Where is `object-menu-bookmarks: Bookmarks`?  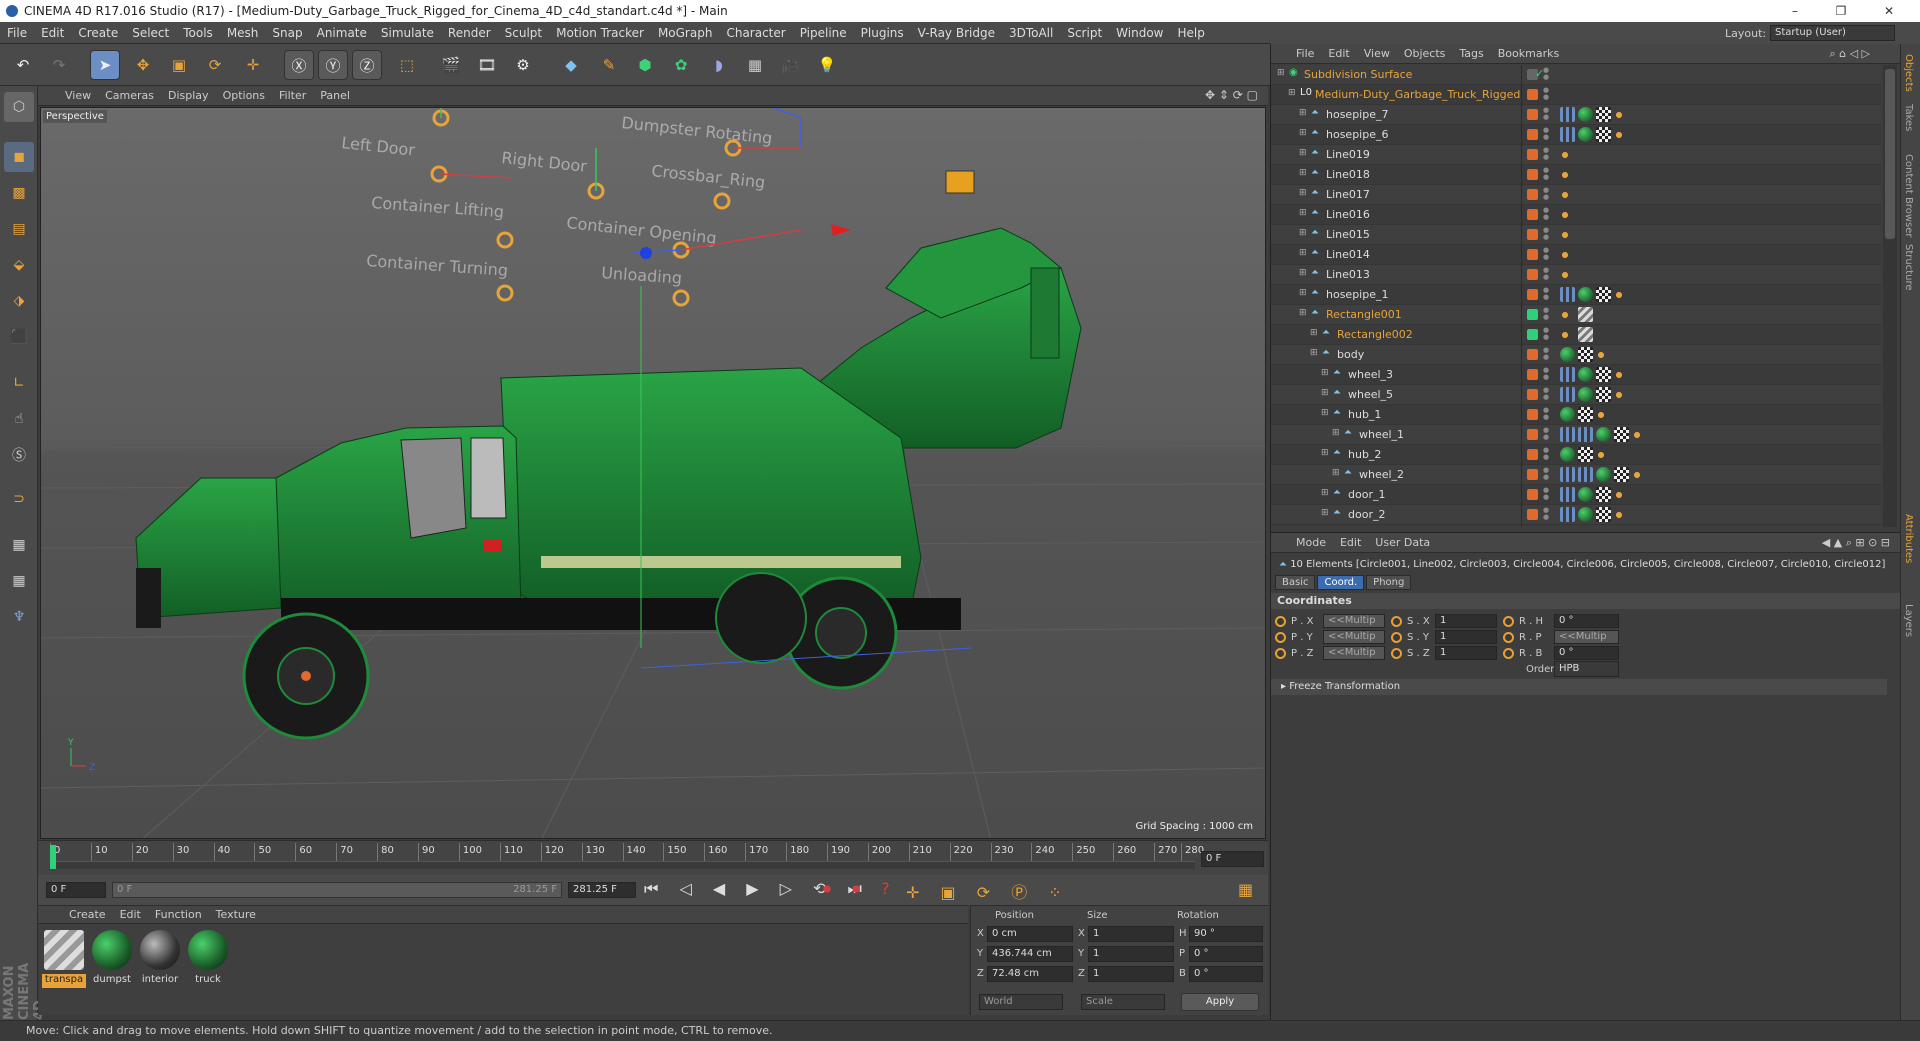 object-menu-bookmarks: Bookmarks is located at coordinates (1528, 53).